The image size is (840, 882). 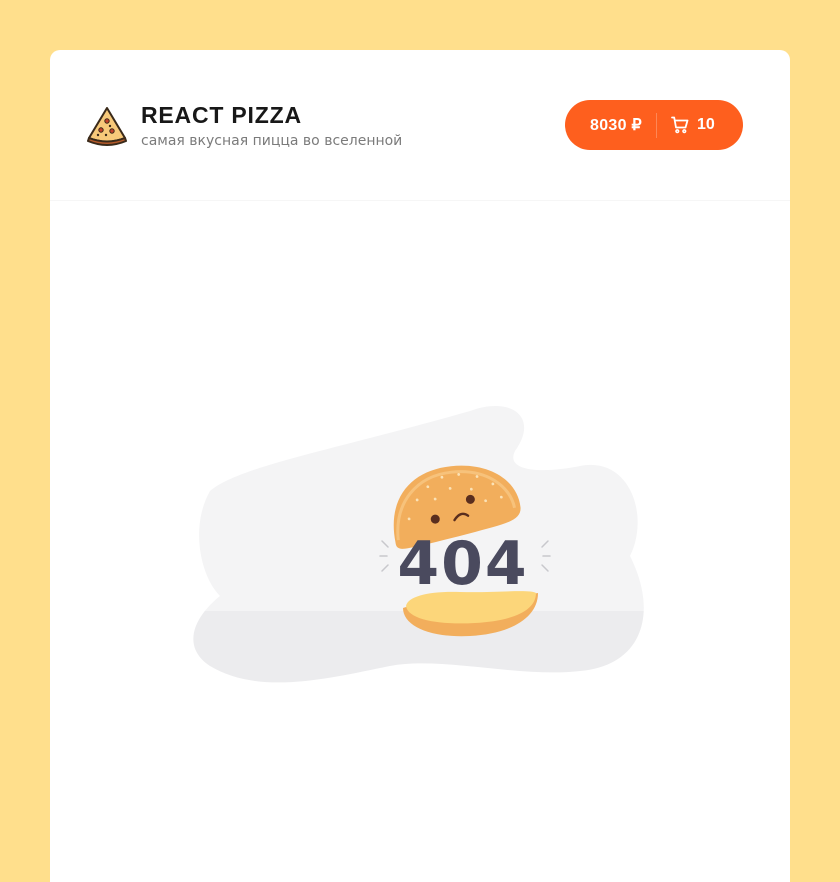 I want to click on logo-subtitle: самая вкусная пицца во вселенной, so click(x=272, y=141).